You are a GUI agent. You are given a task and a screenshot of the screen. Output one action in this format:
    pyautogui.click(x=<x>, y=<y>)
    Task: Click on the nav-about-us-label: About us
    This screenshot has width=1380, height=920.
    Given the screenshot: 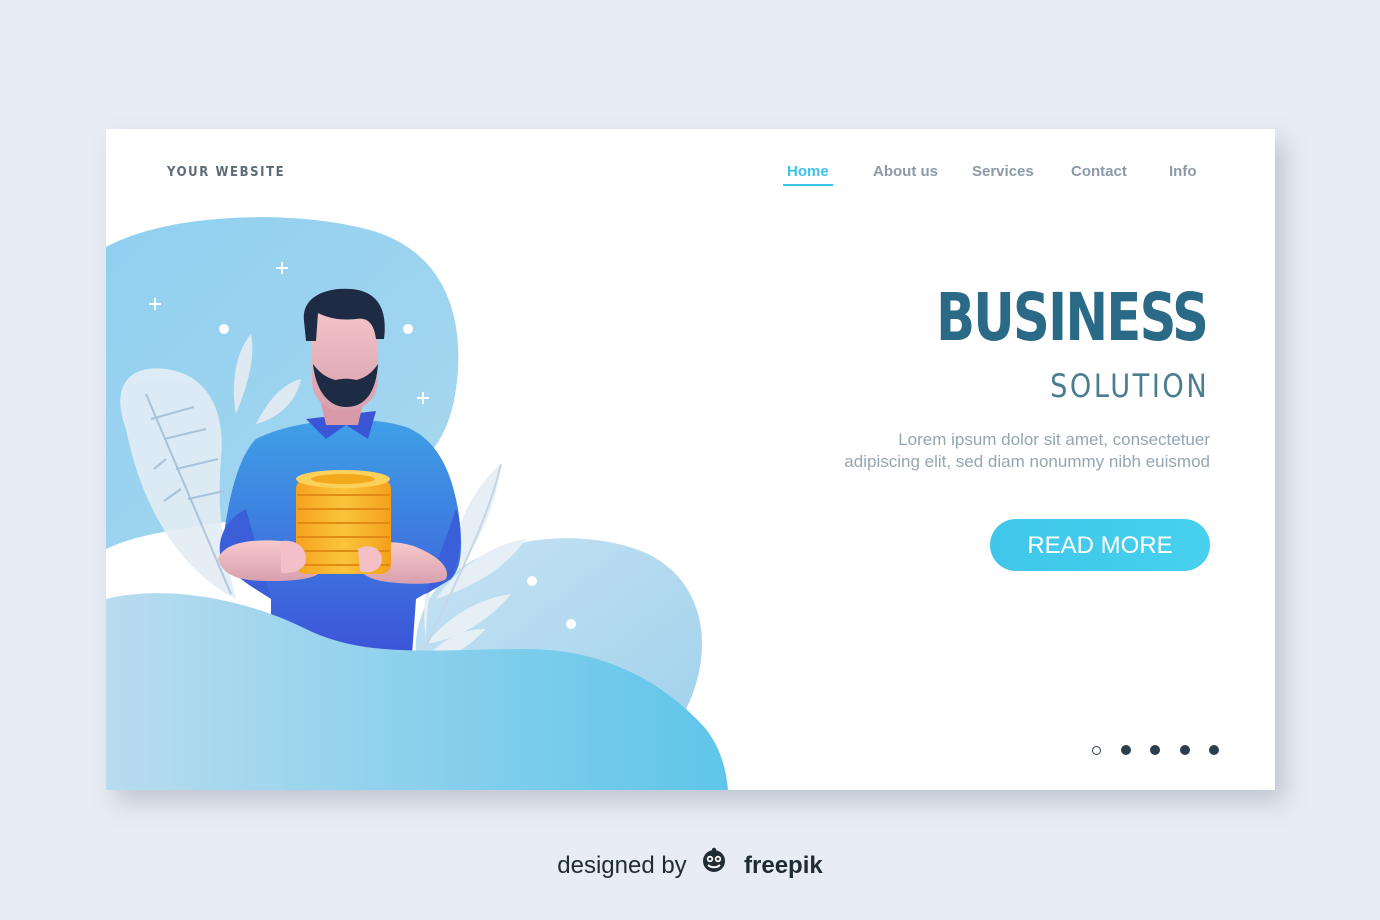 What is the action you would take?
    pyautogui.click(x=905, y=171)
    